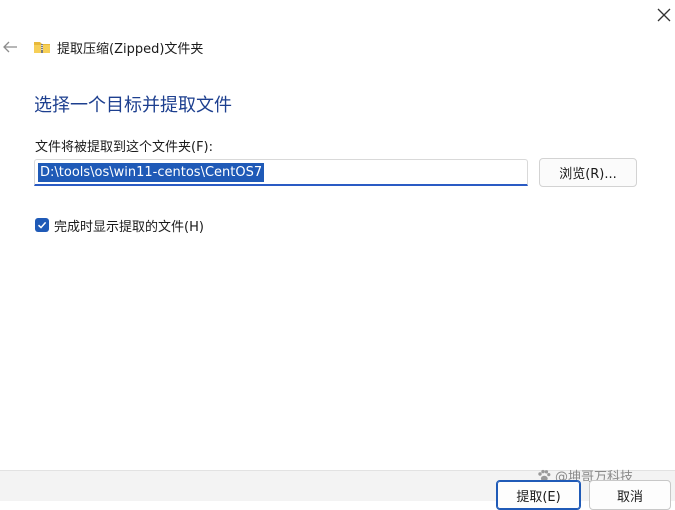 The height and width of the screenshot is (510, 675). What do you see at coordinates (133, 105) in the screenshot?
I see `page-heading: 选择一个目标并提取文件` at bounding box center [133, 105].